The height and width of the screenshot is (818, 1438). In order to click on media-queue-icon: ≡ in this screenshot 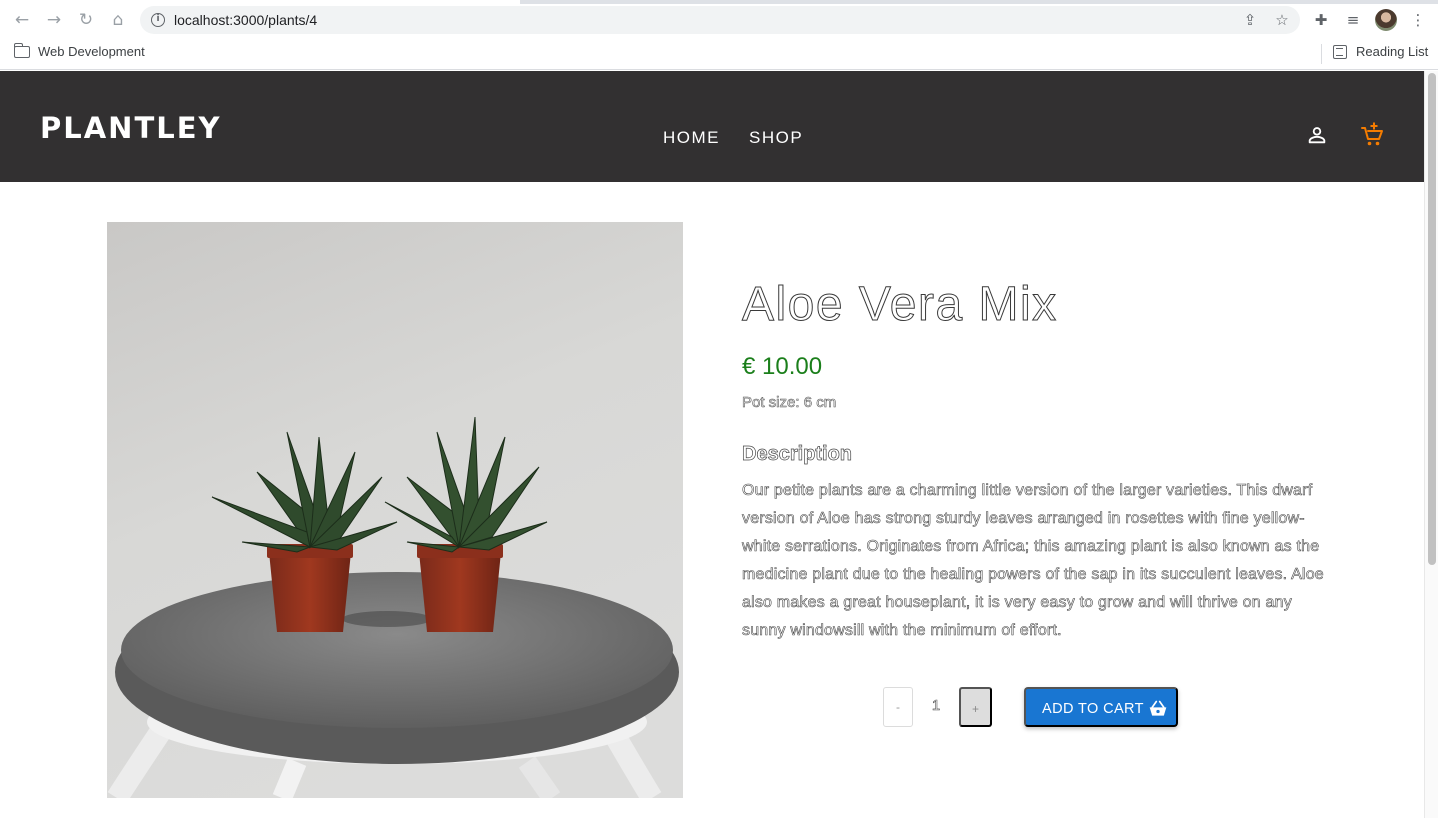, I will do `click(1353, 20)`.